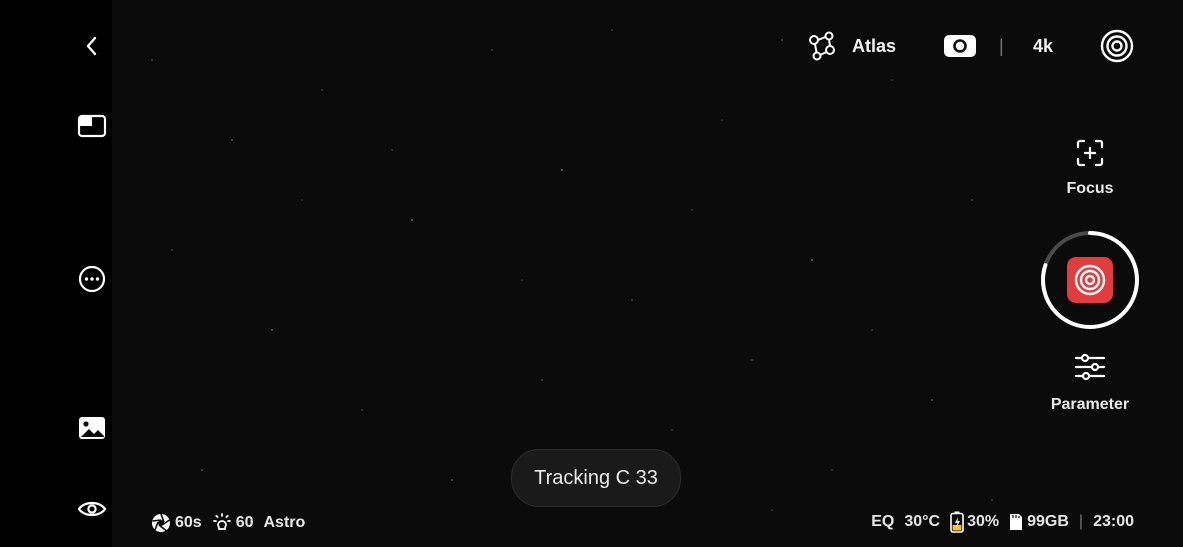  I want to click on tracking-pill: Tracking C 33, so click(596, 478).